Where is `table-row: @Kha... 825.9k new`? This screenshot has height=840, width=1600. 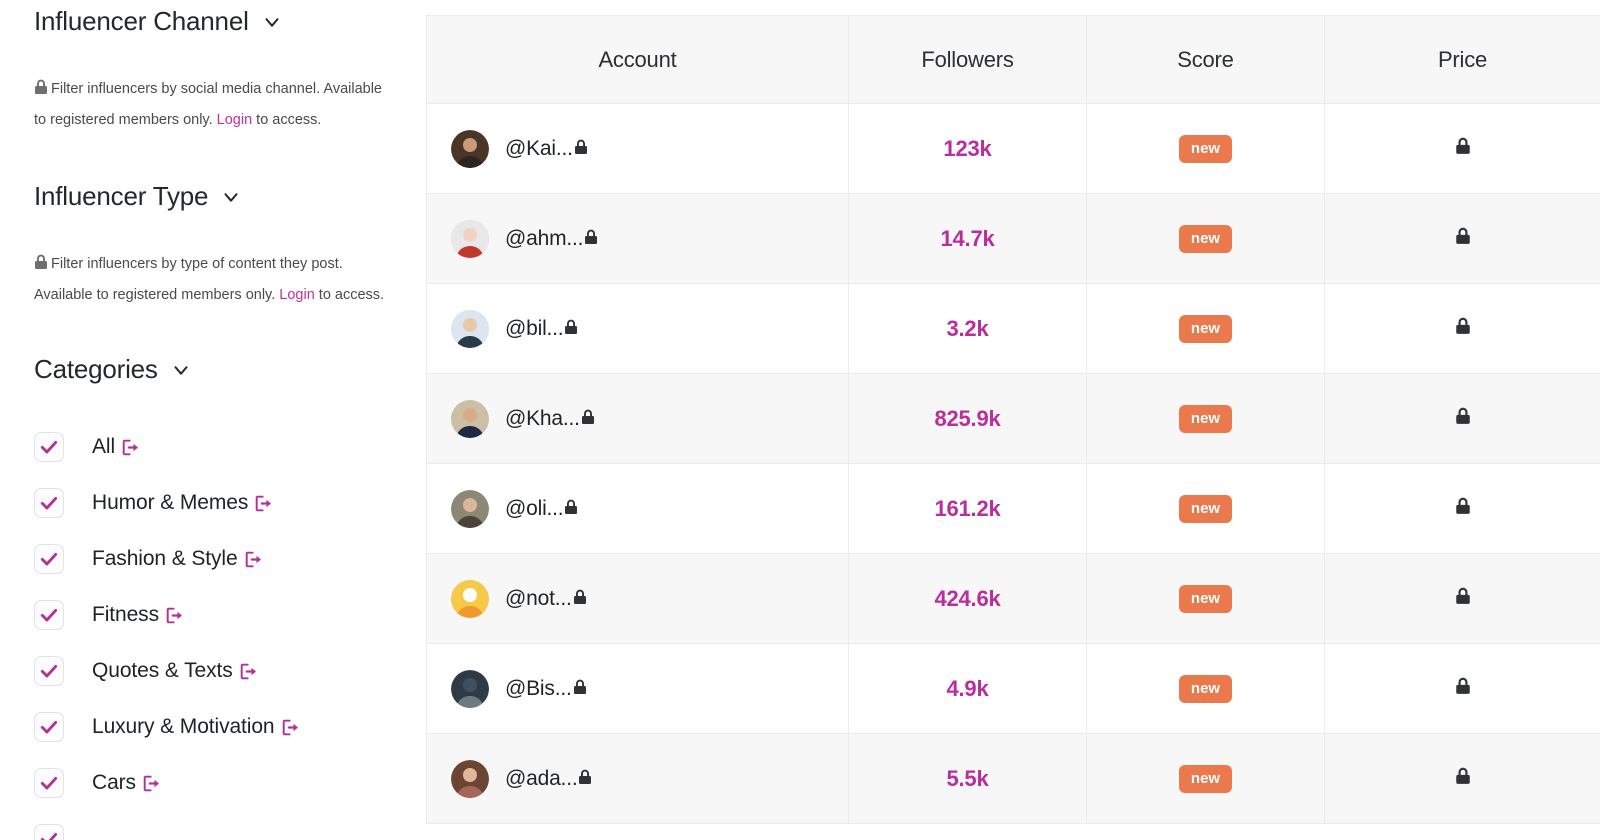
table-row: @Kha... 825.9k new is located at coordinates (1013, 418).